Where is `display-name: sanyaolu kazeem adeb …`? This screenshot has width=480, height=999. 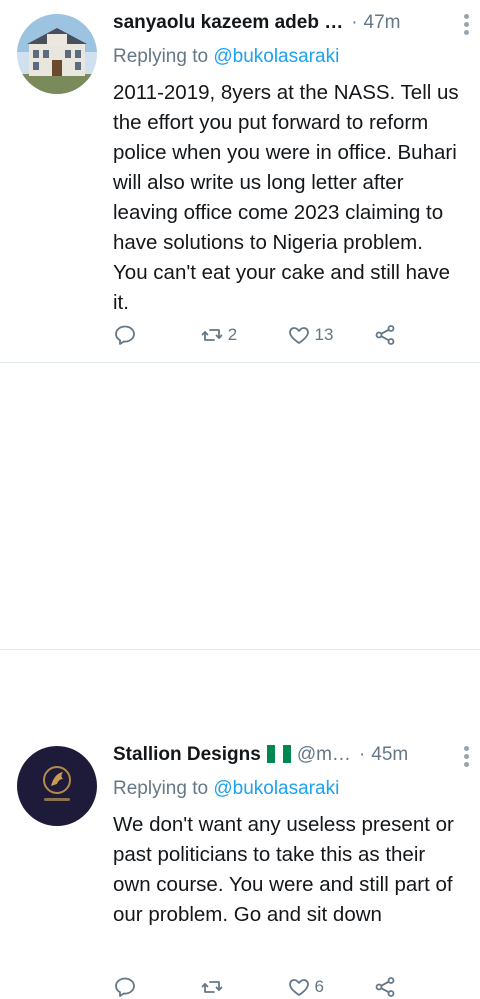 display-name: sanyaolu kazeem adeb … is located at coordinates (228, 23).